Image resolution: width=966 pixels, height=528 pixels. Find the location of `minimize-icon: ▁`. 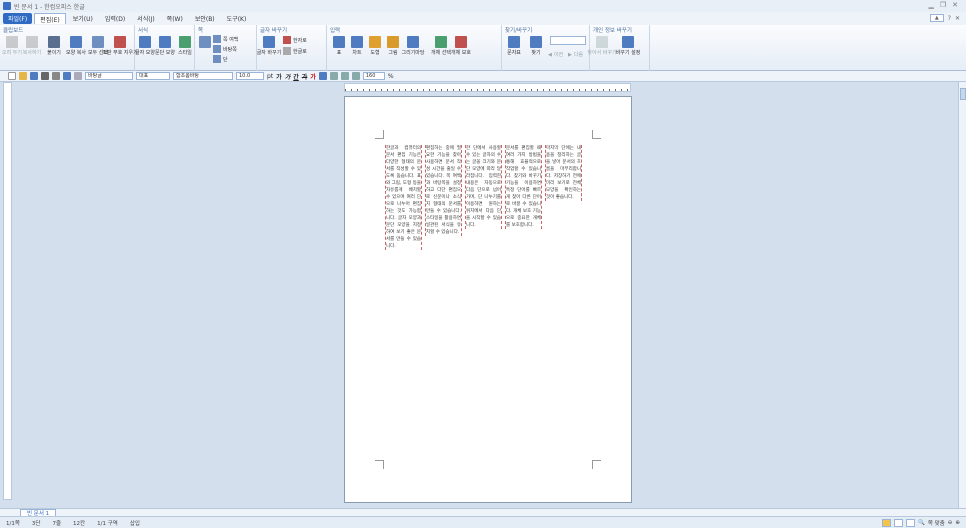

minimize-icon: ▁ is located at coordinates (930, 5).